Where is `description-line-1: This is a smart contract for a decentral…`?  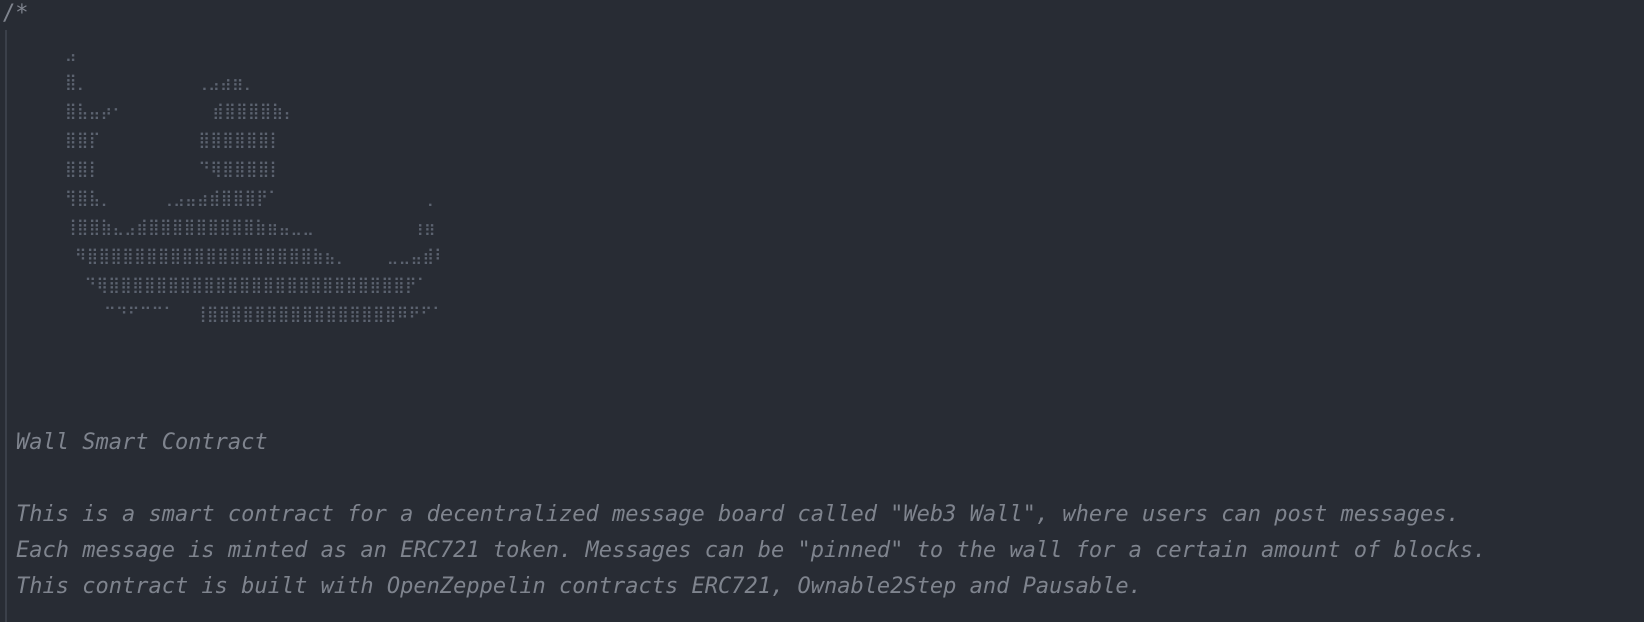 description-line-1: This is a smart contract for a decentral… is located at coordinates (738, 514).